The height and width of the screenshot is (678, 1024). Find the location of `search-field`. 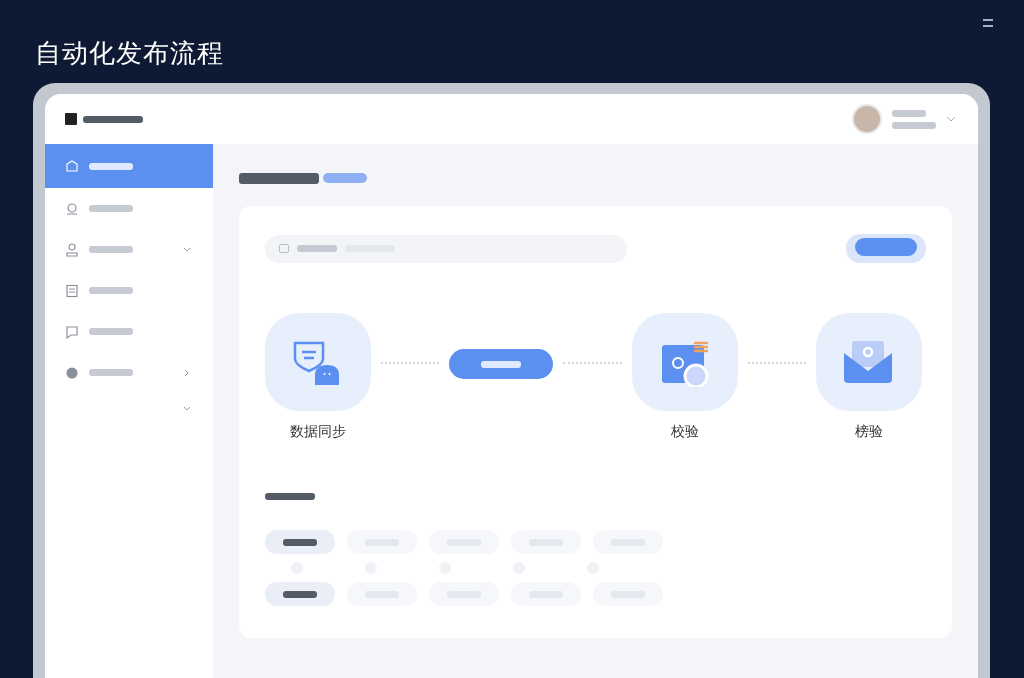

search-field is located at coordinates (446, 248).